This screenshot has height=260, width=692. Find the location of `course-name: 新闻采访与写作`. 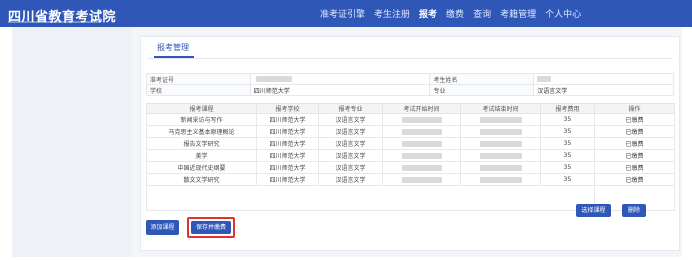

course-name: 新闻采访与写作 is located at coordinates (201, 119).